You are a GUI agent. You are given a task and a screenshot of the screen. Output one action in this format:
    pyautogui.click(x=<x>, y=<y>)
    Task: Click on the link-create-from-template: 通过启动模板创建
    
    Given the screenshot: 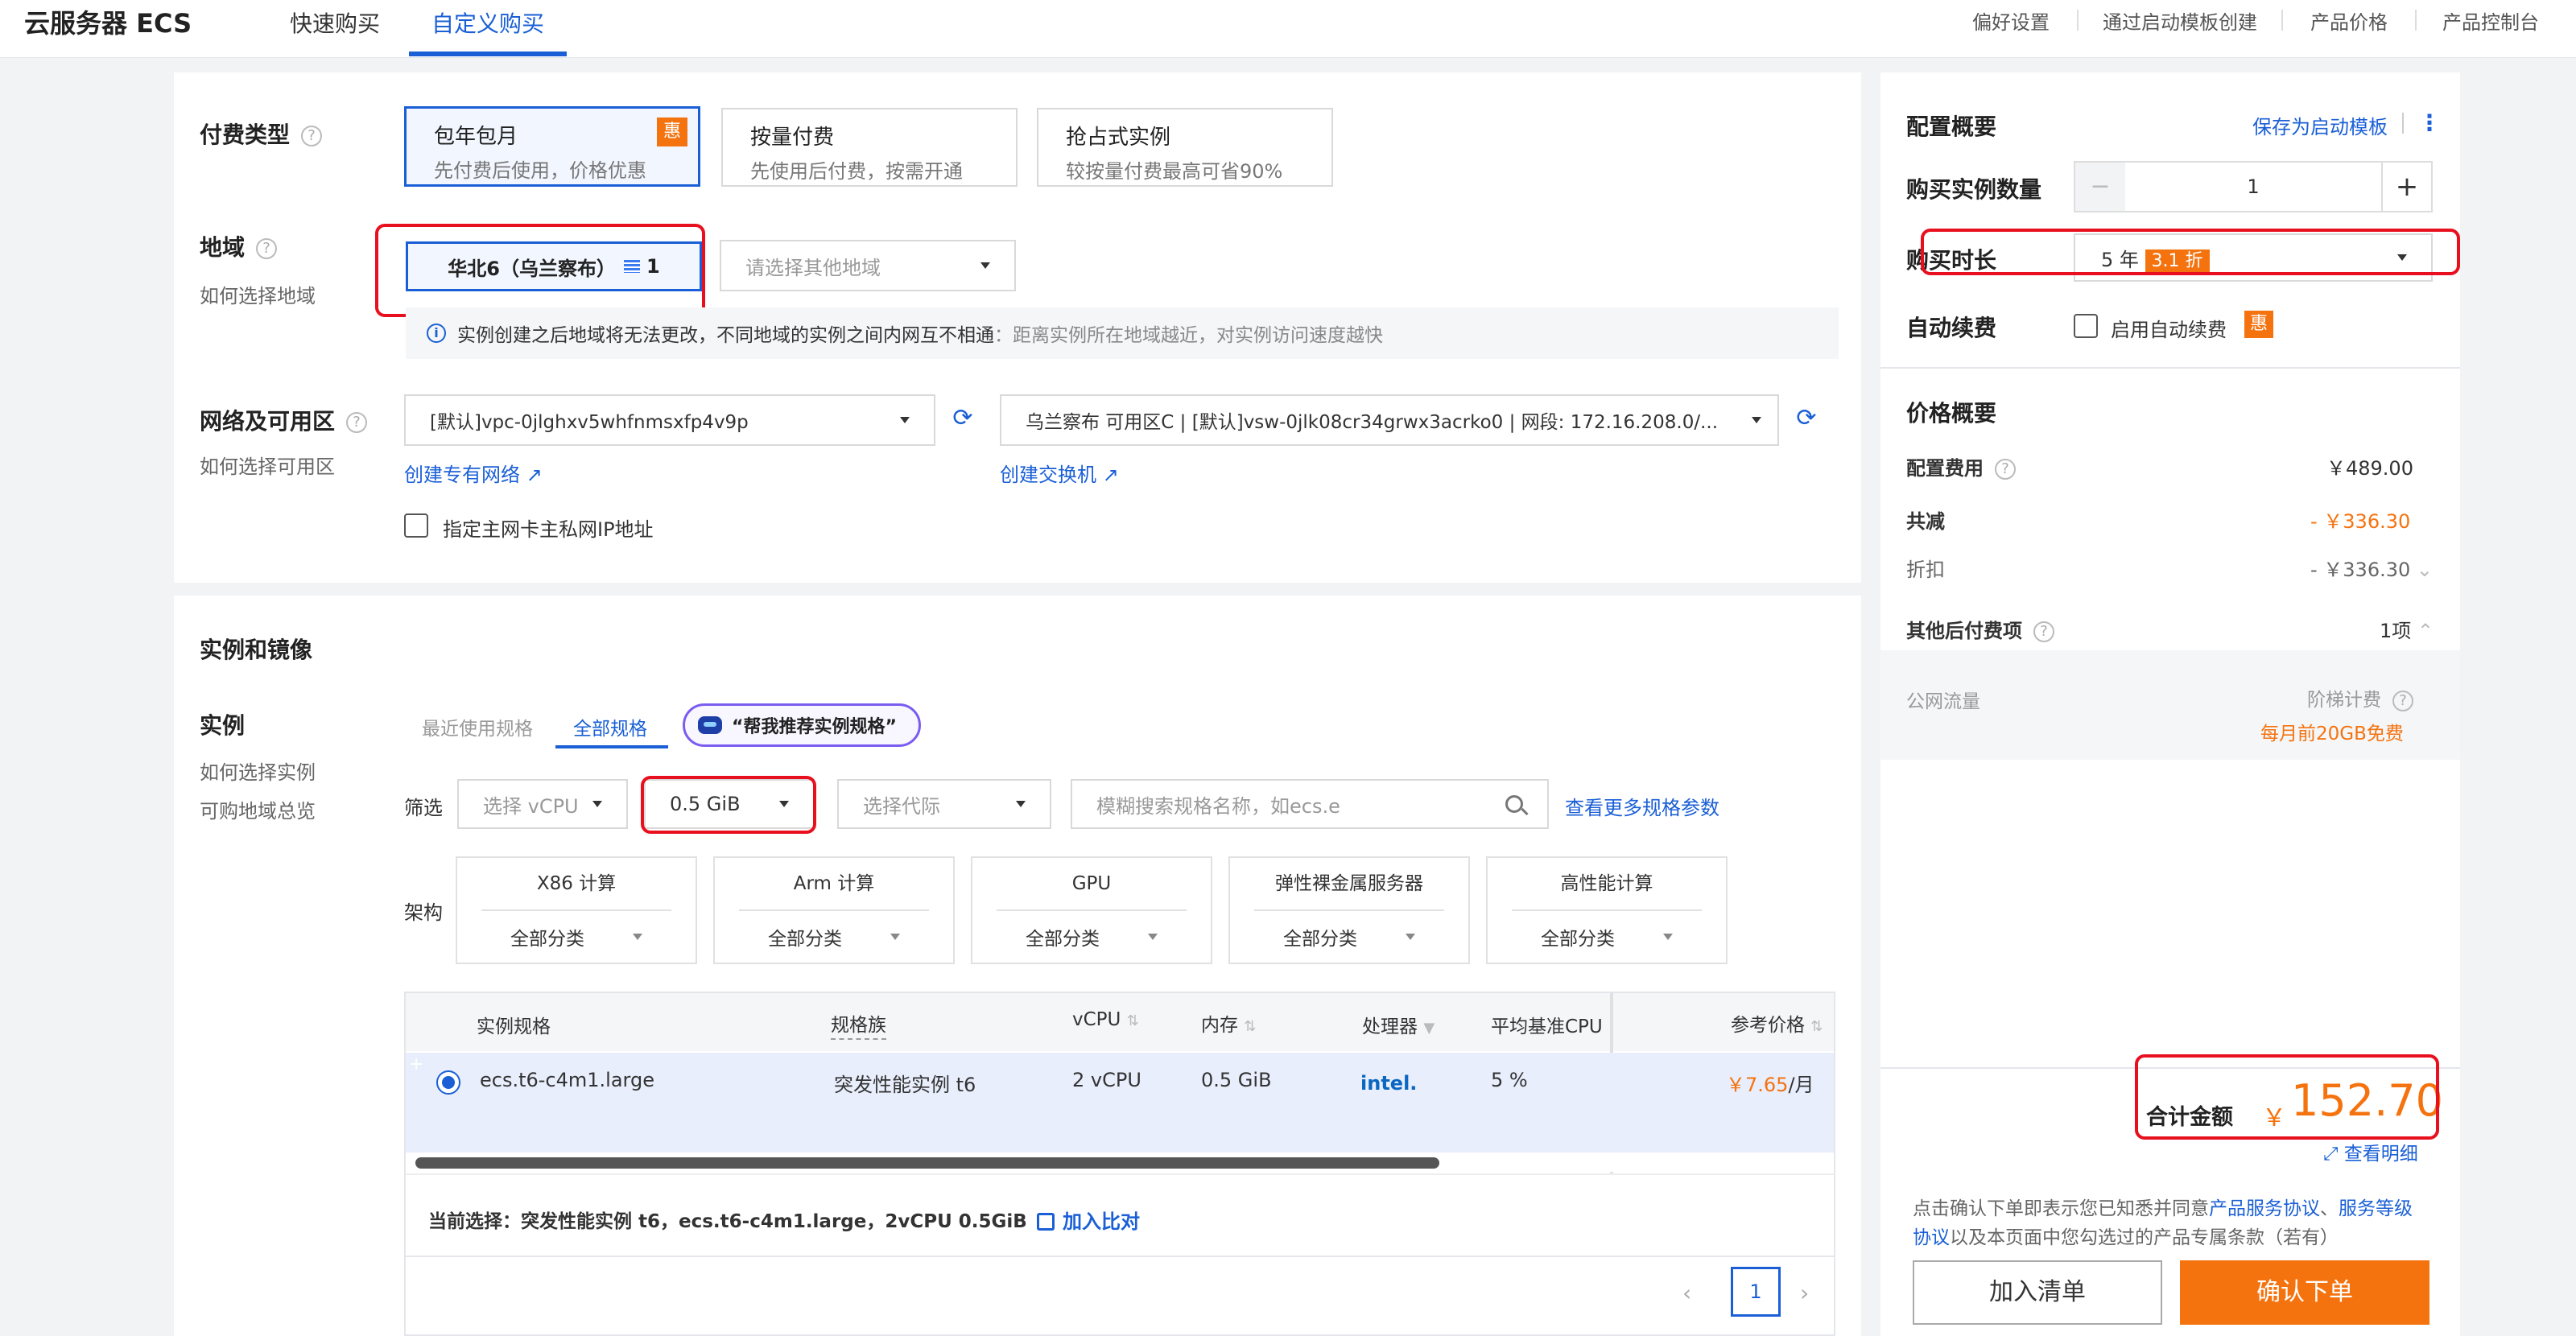 What is the action you would take?
    pyautogui.click(x=2180, y=20)
    